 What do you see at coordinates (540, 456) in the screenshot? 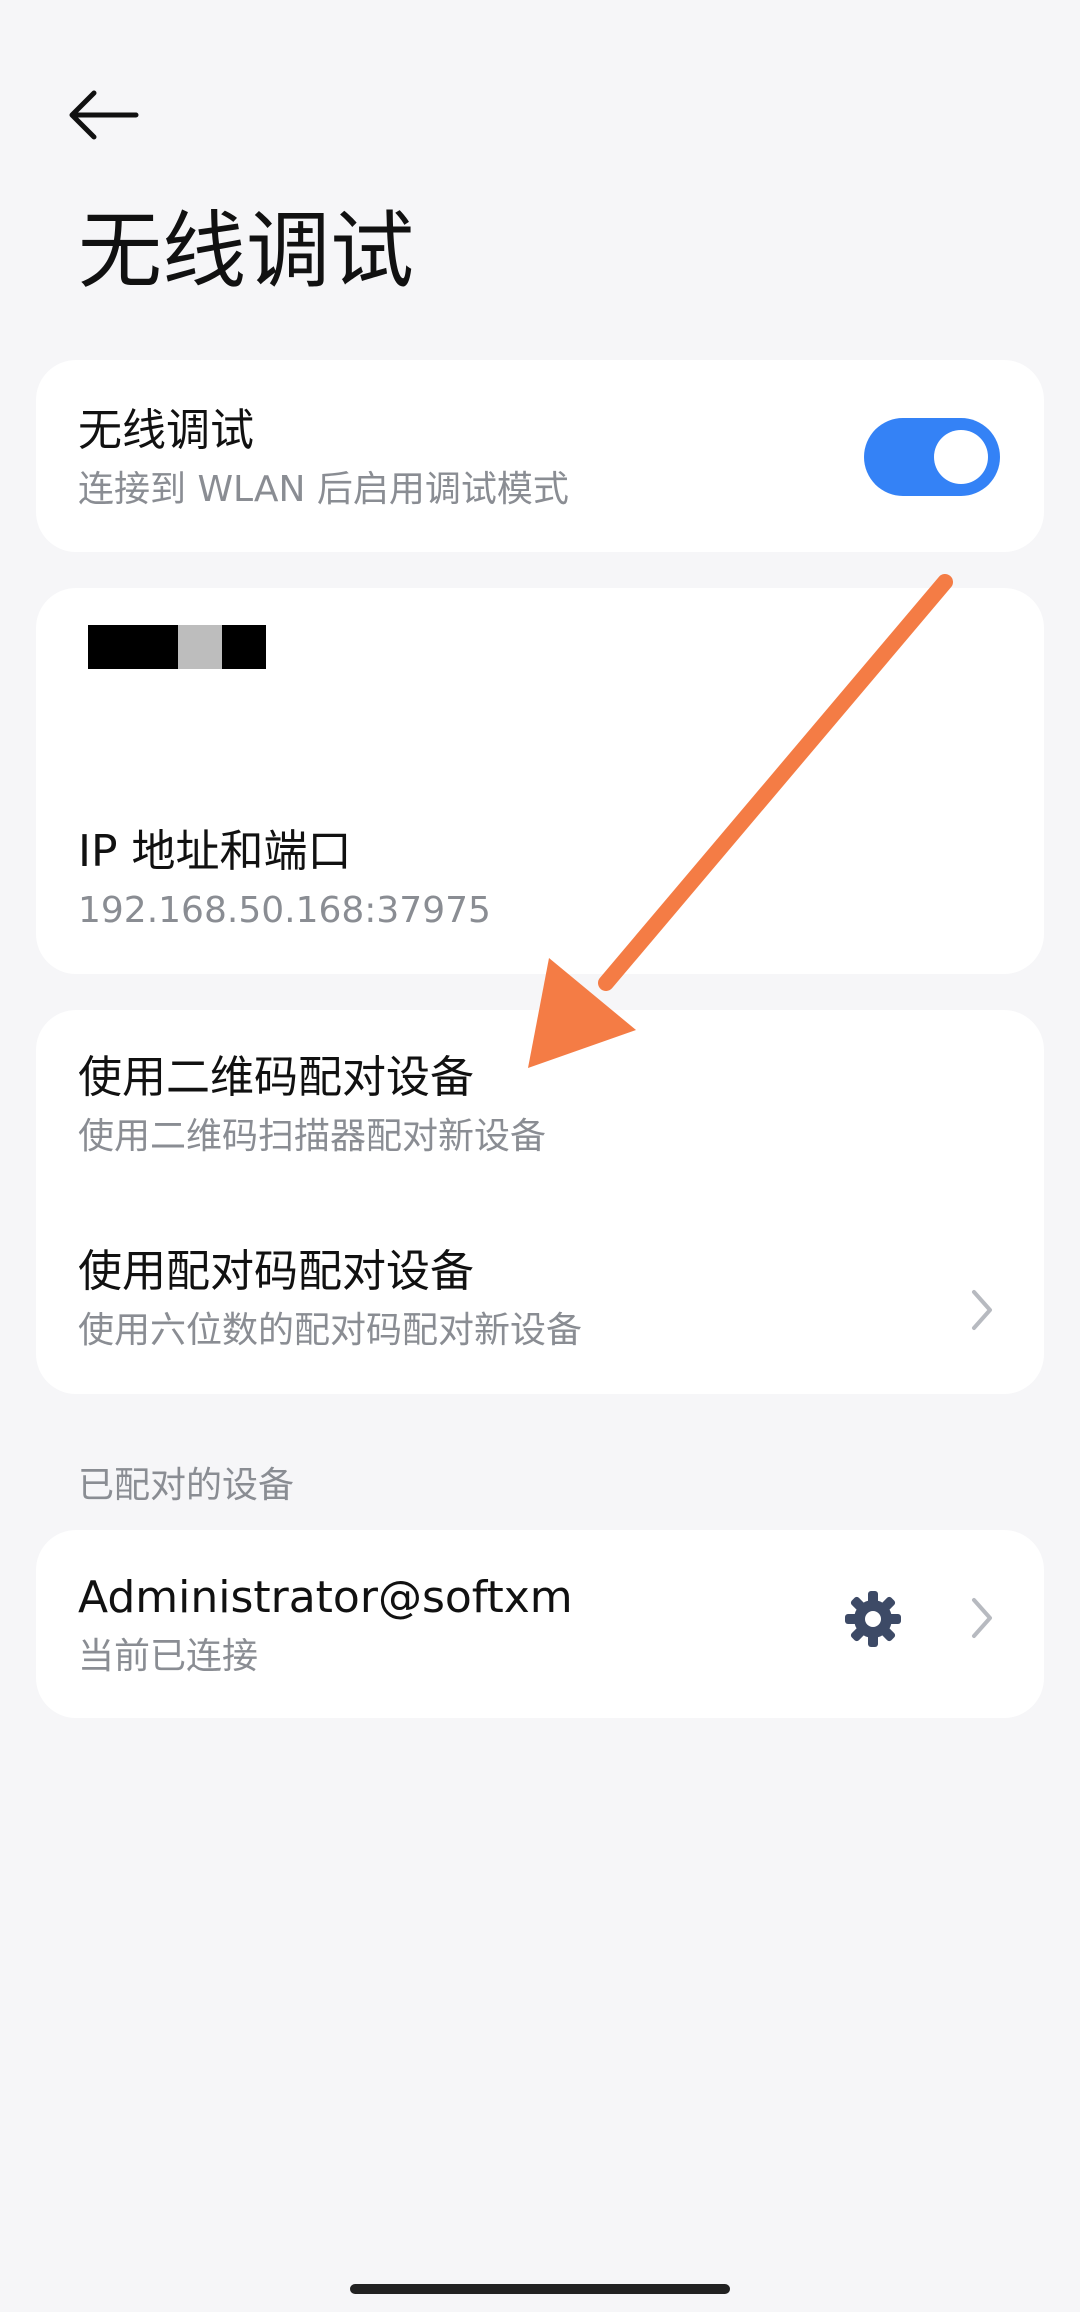
I see `wireless-debug-card: 无线调试 连接到 WLAN 后启用调试模式` at bounding box center [540, 456].